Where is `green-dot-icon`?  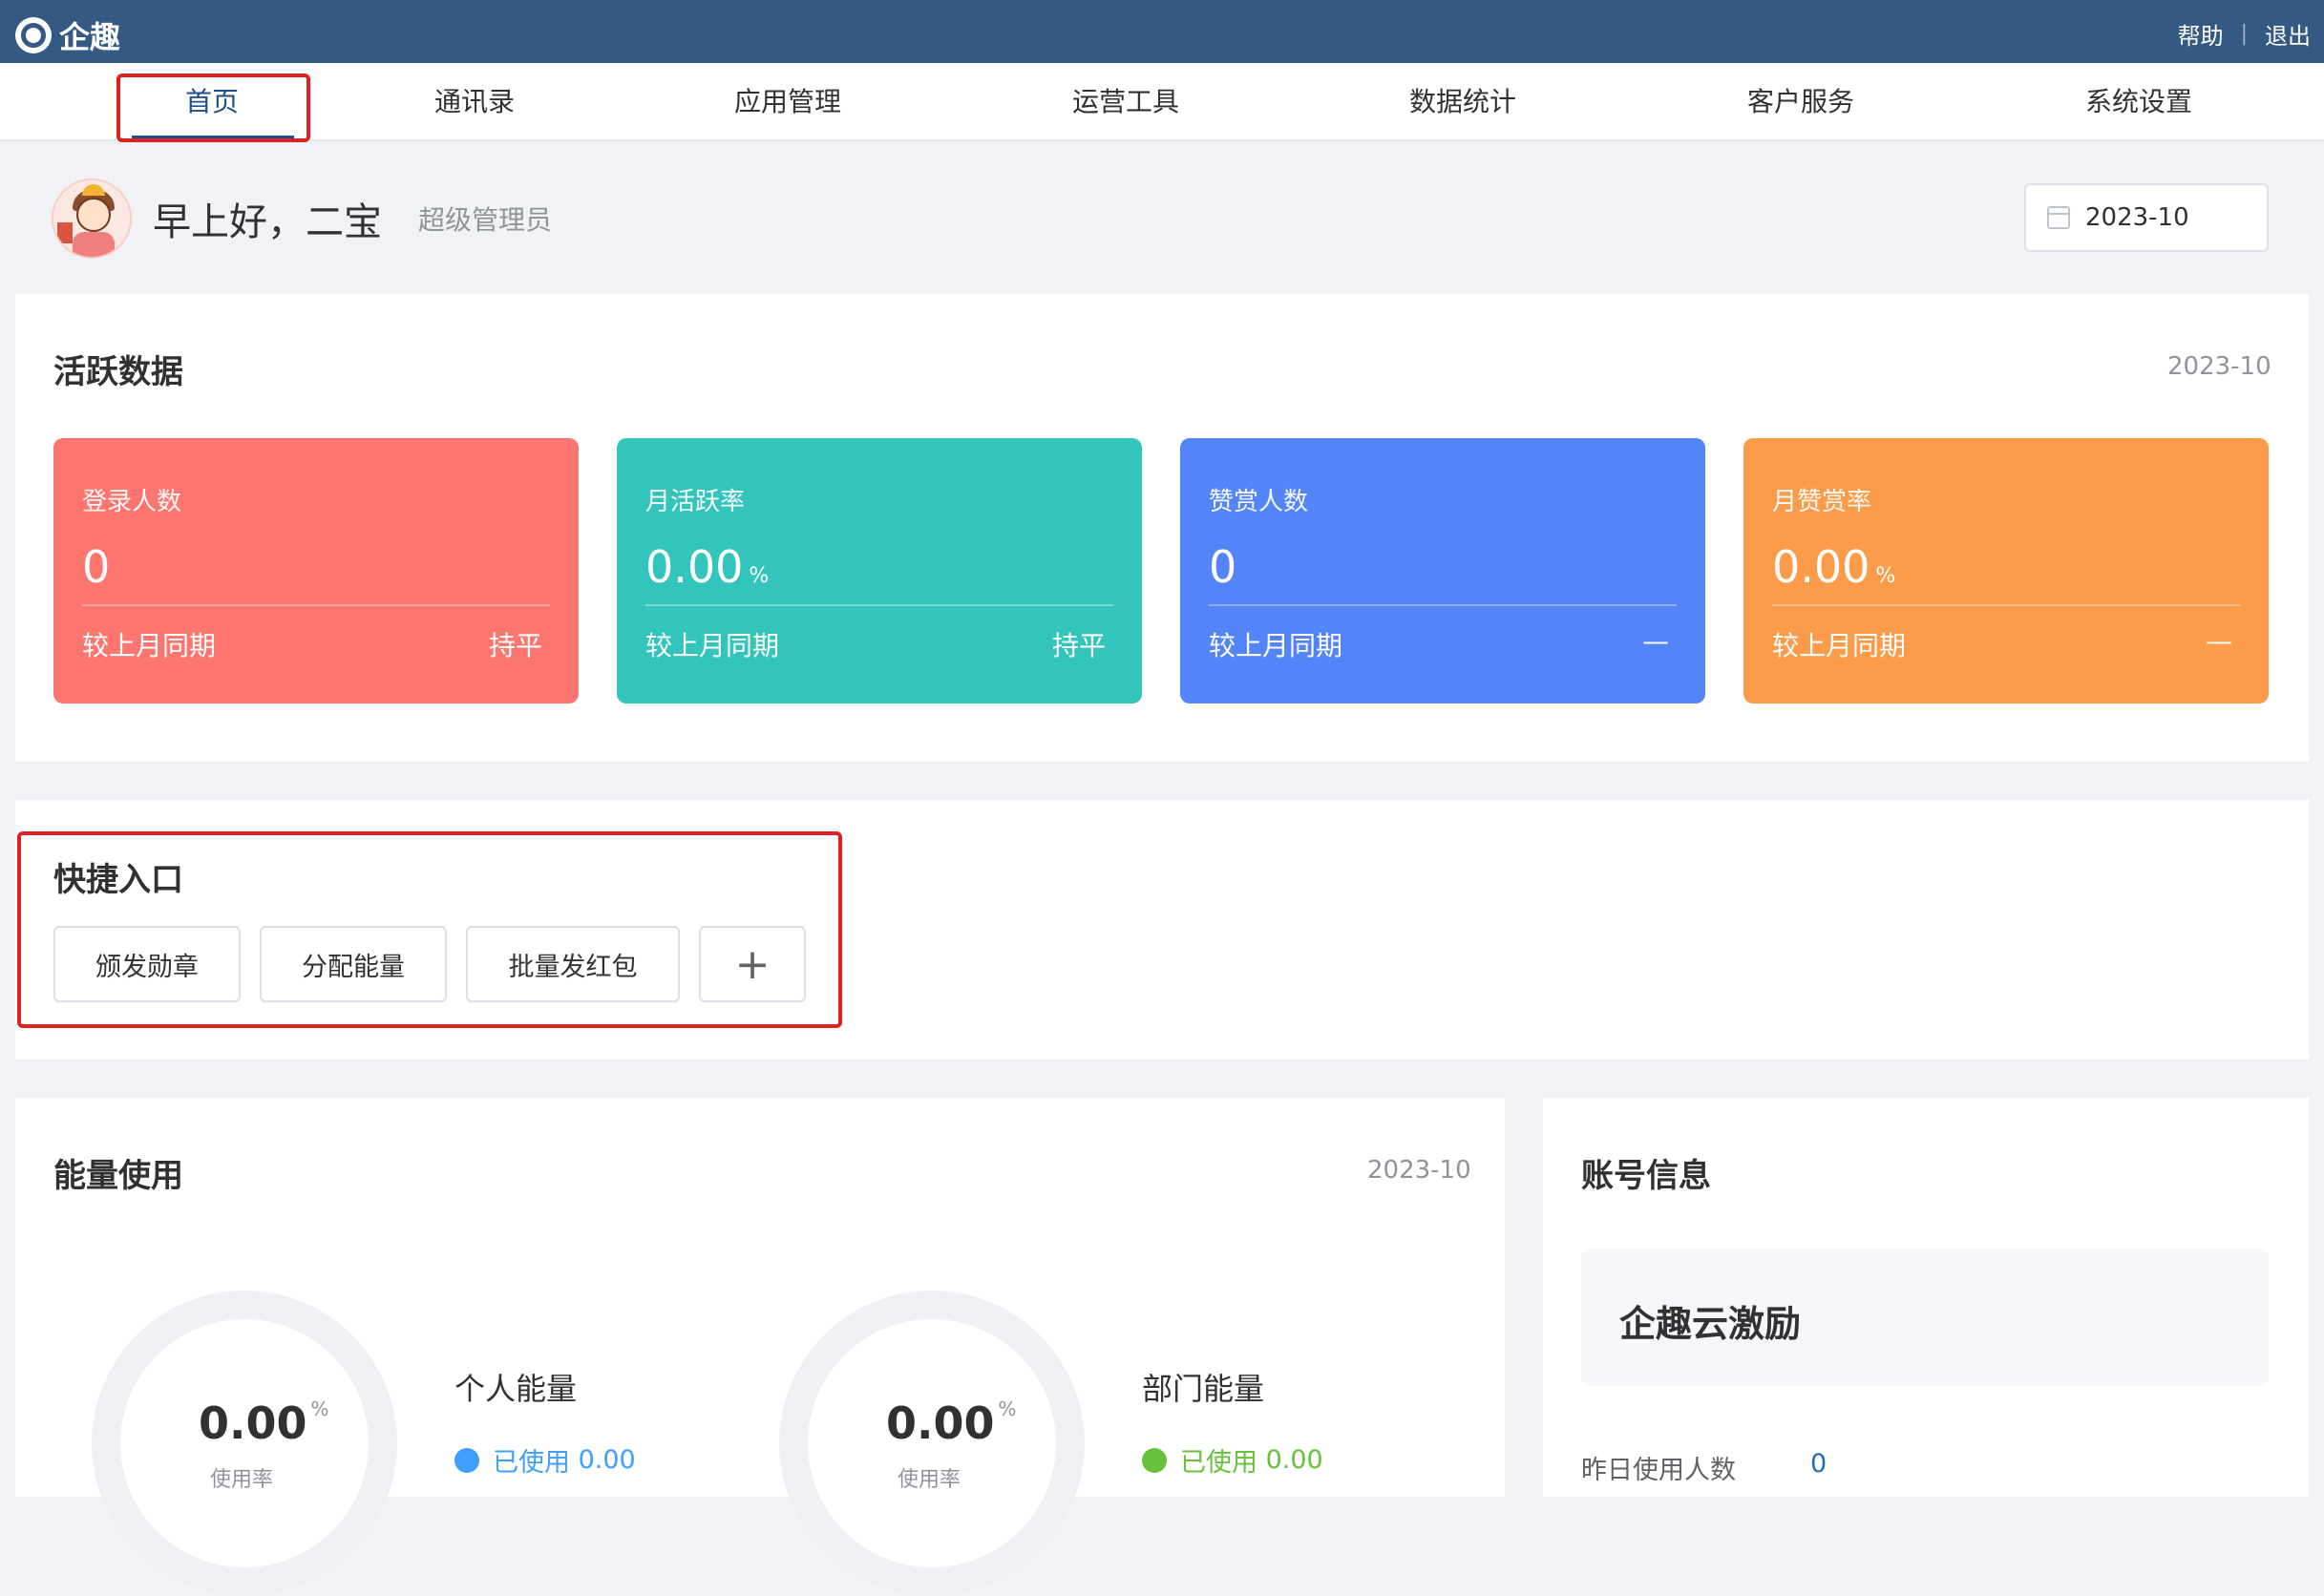 green-dot-icon is located at coordinates (1154, 1460).